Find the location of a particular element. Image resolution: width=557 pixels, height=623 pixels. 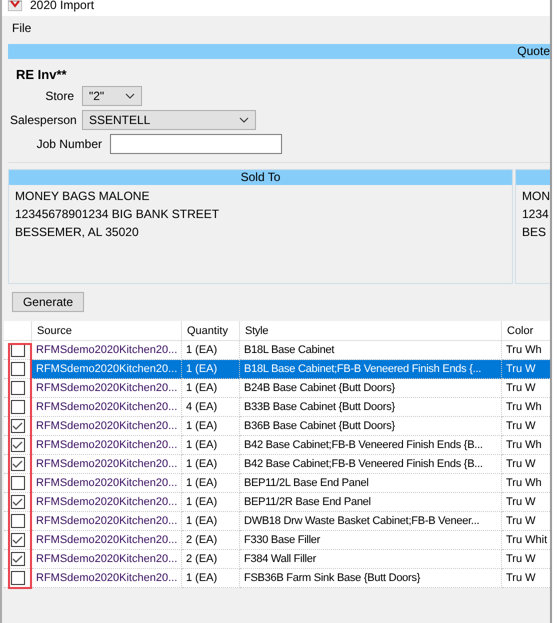

table-cell: F330 Base Filler is located at coordinates (371, 540).